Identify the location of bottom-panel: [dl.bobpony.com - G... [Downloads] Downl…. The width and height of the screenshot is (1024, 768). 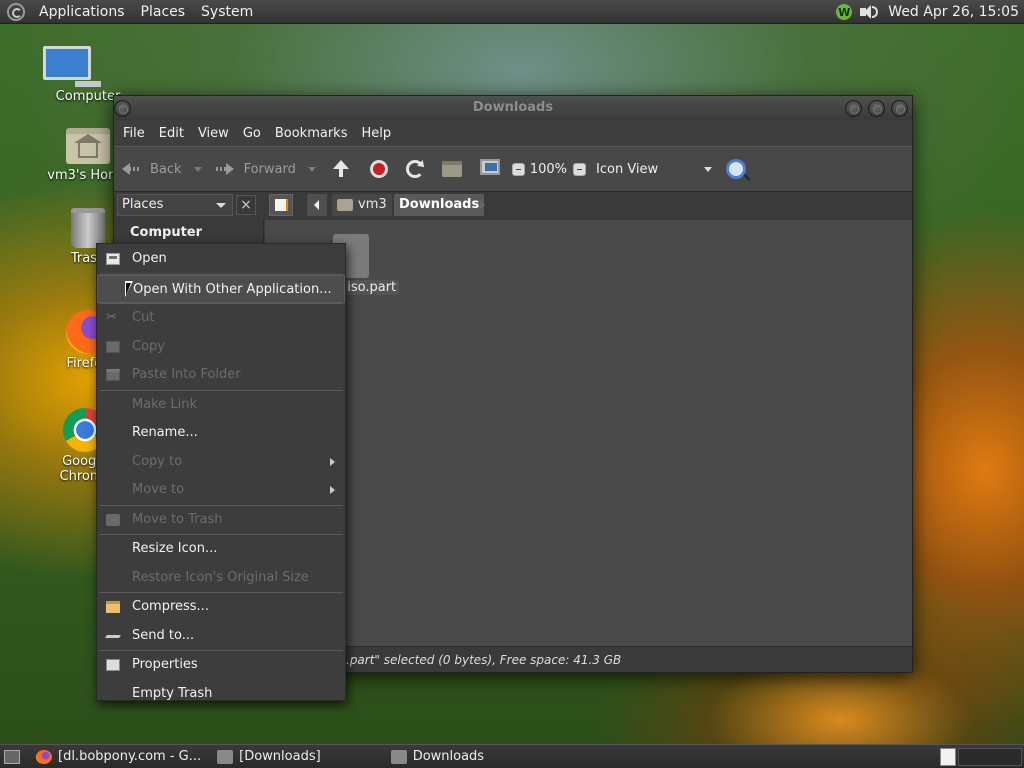
(512, 756).